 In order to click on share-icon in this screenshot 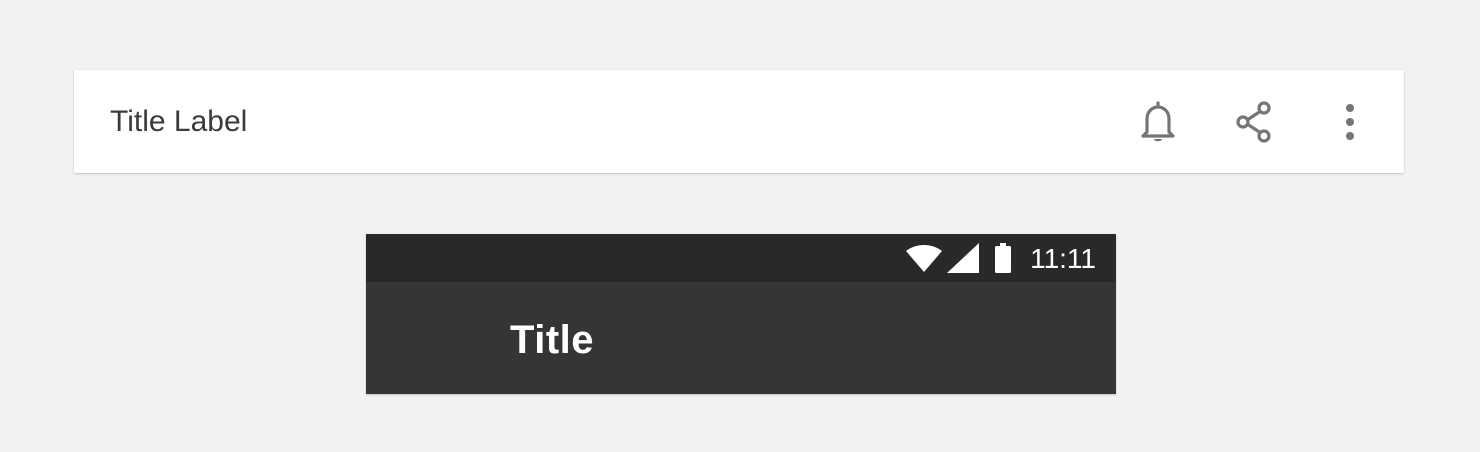, I will do `click(1254, 122)`.